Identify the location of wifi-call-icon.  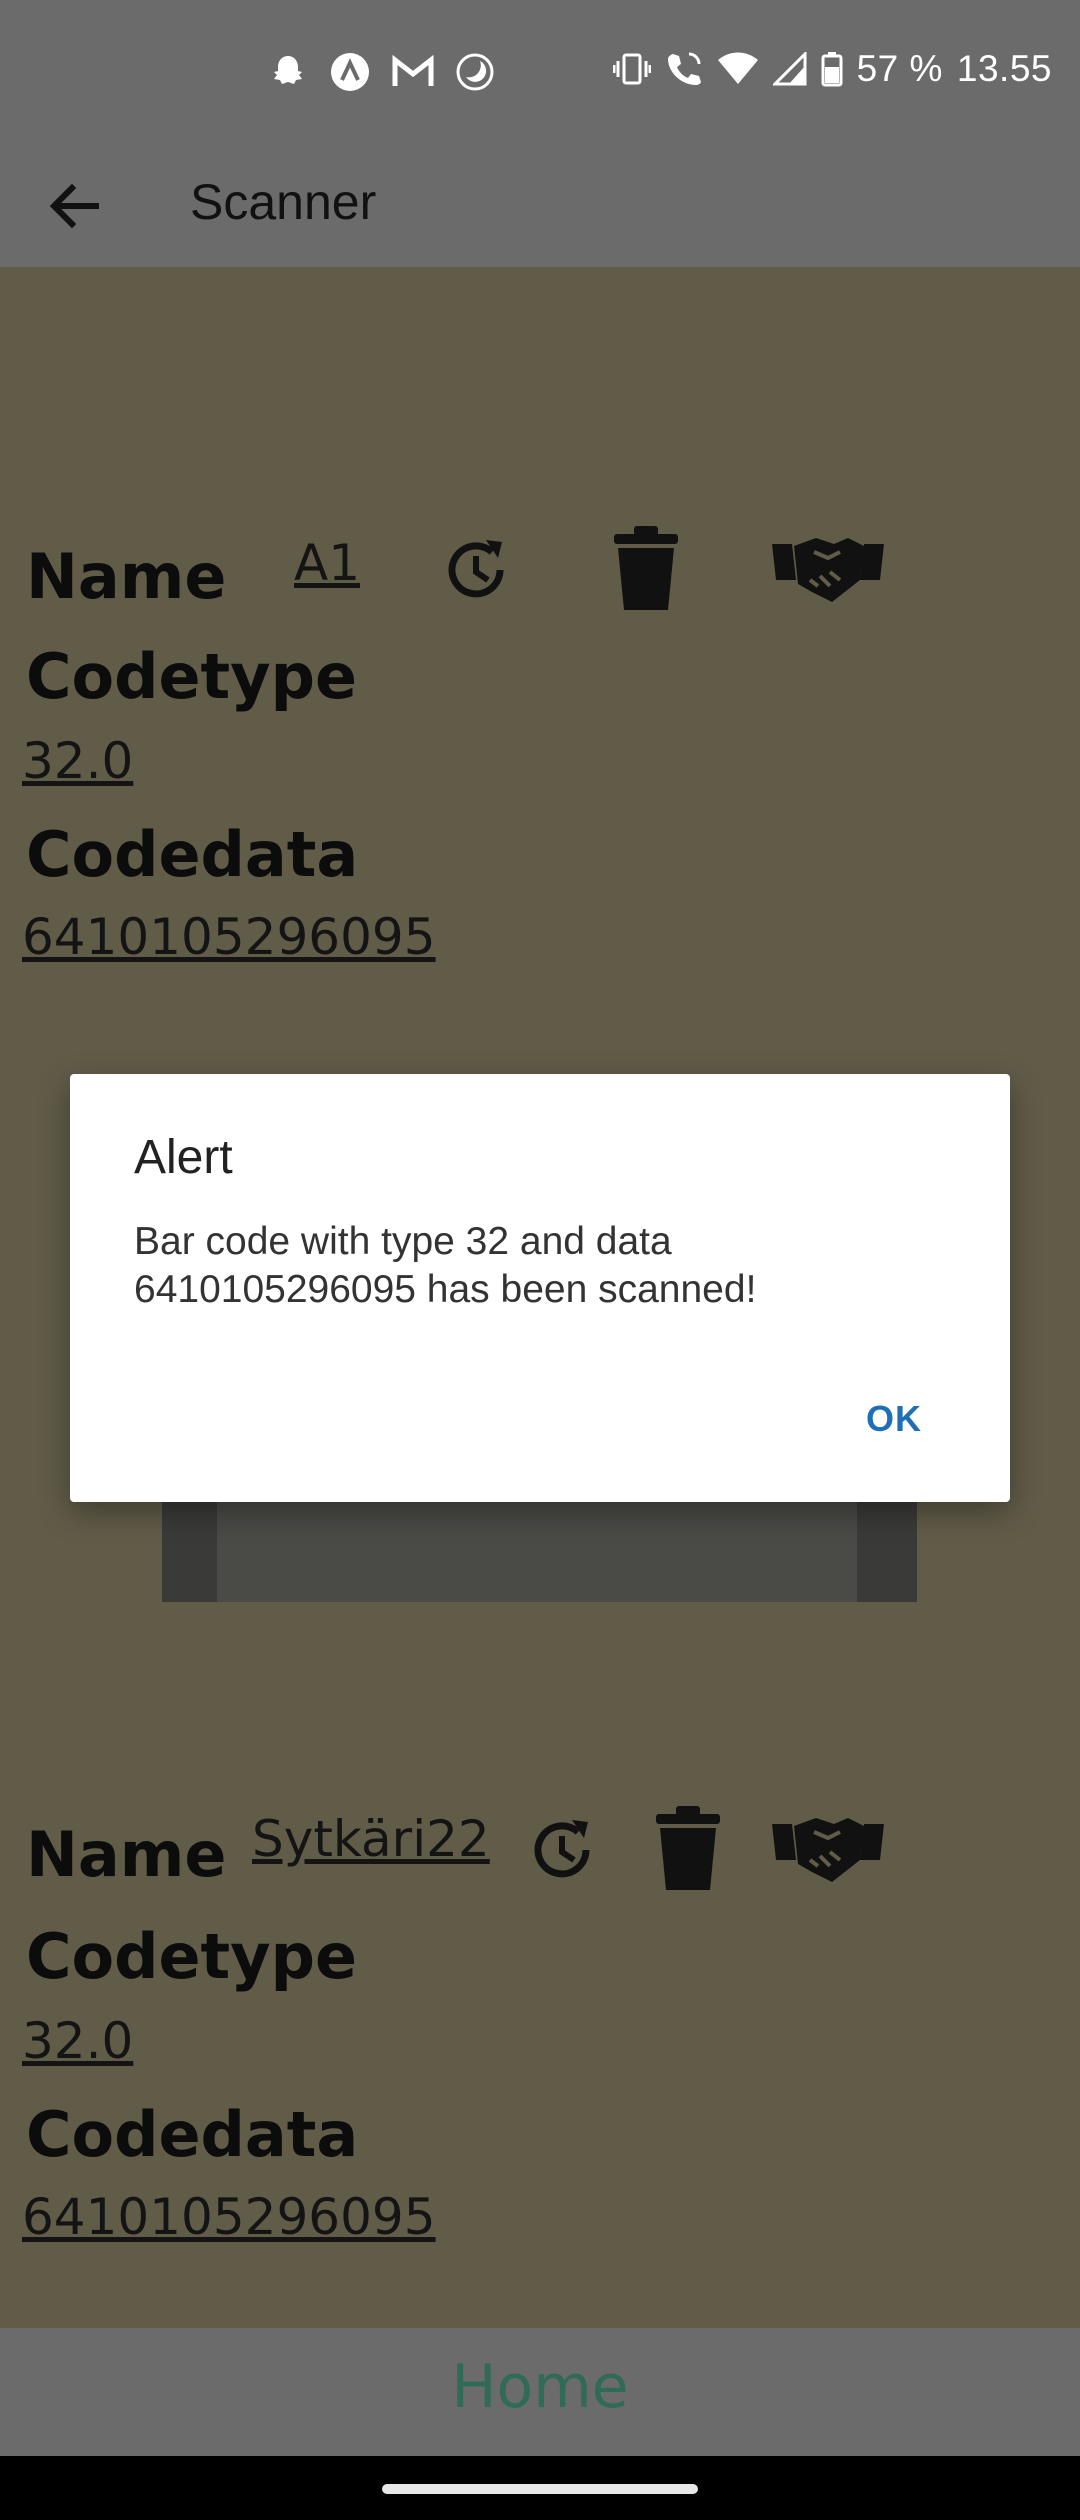
(684, 68).